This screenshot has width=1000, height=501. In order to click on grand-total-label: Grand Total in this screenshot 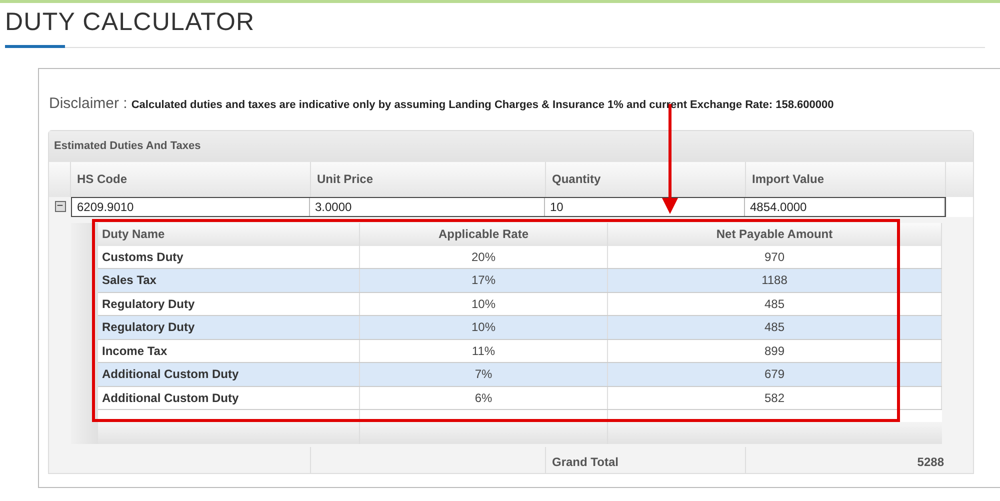, I will do `click(646, 460)`.